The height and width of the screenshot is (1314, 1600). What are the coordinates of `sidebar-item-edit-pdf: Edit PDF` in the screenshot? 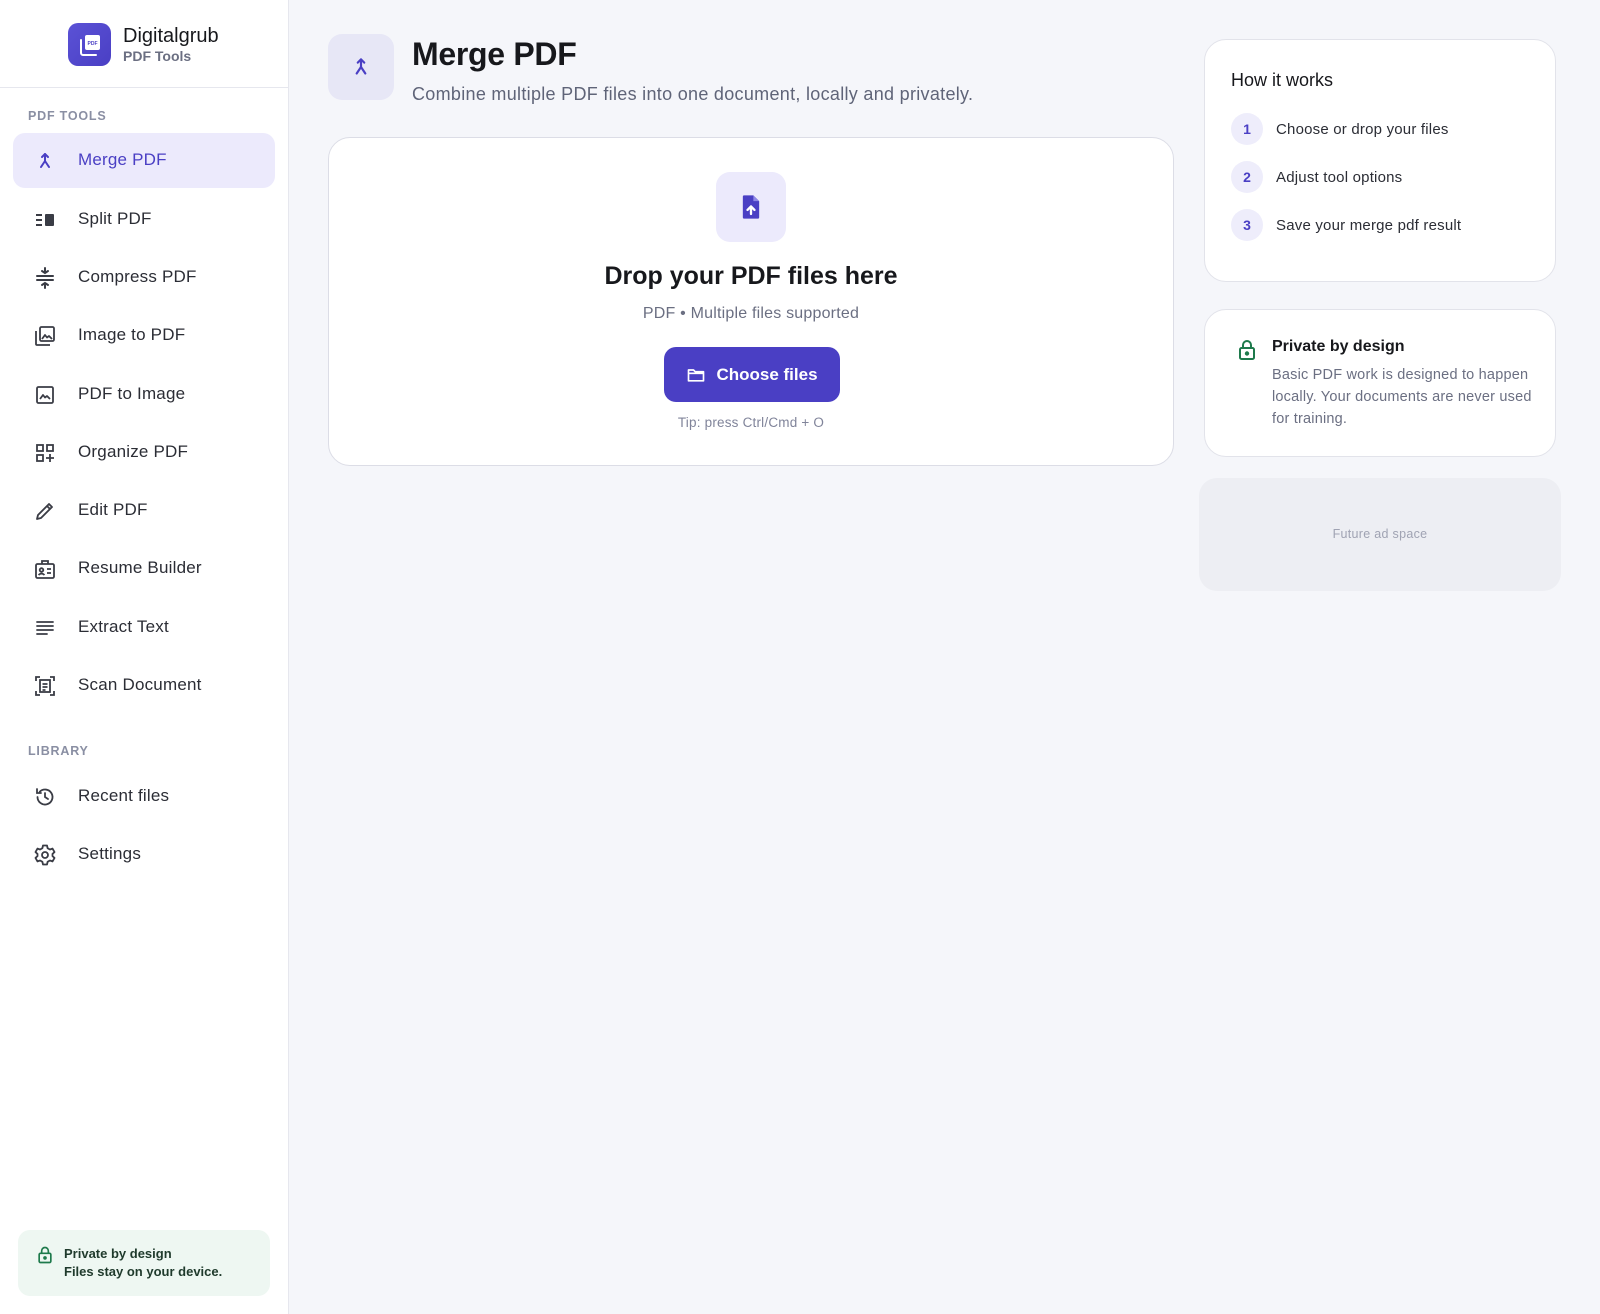 It's located at (144, 510).